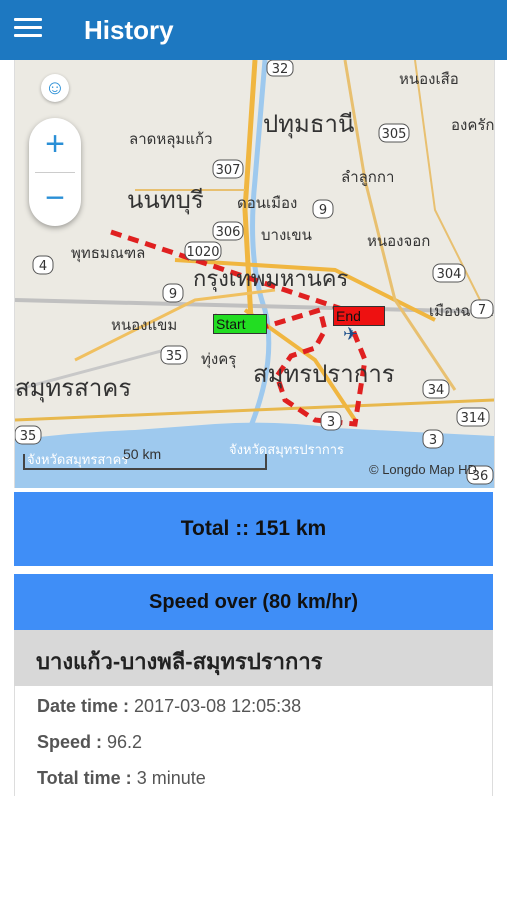  Describe the element at coordinates (125, 742) in the screenshot. I see `speed-value: 96.2` at that location.